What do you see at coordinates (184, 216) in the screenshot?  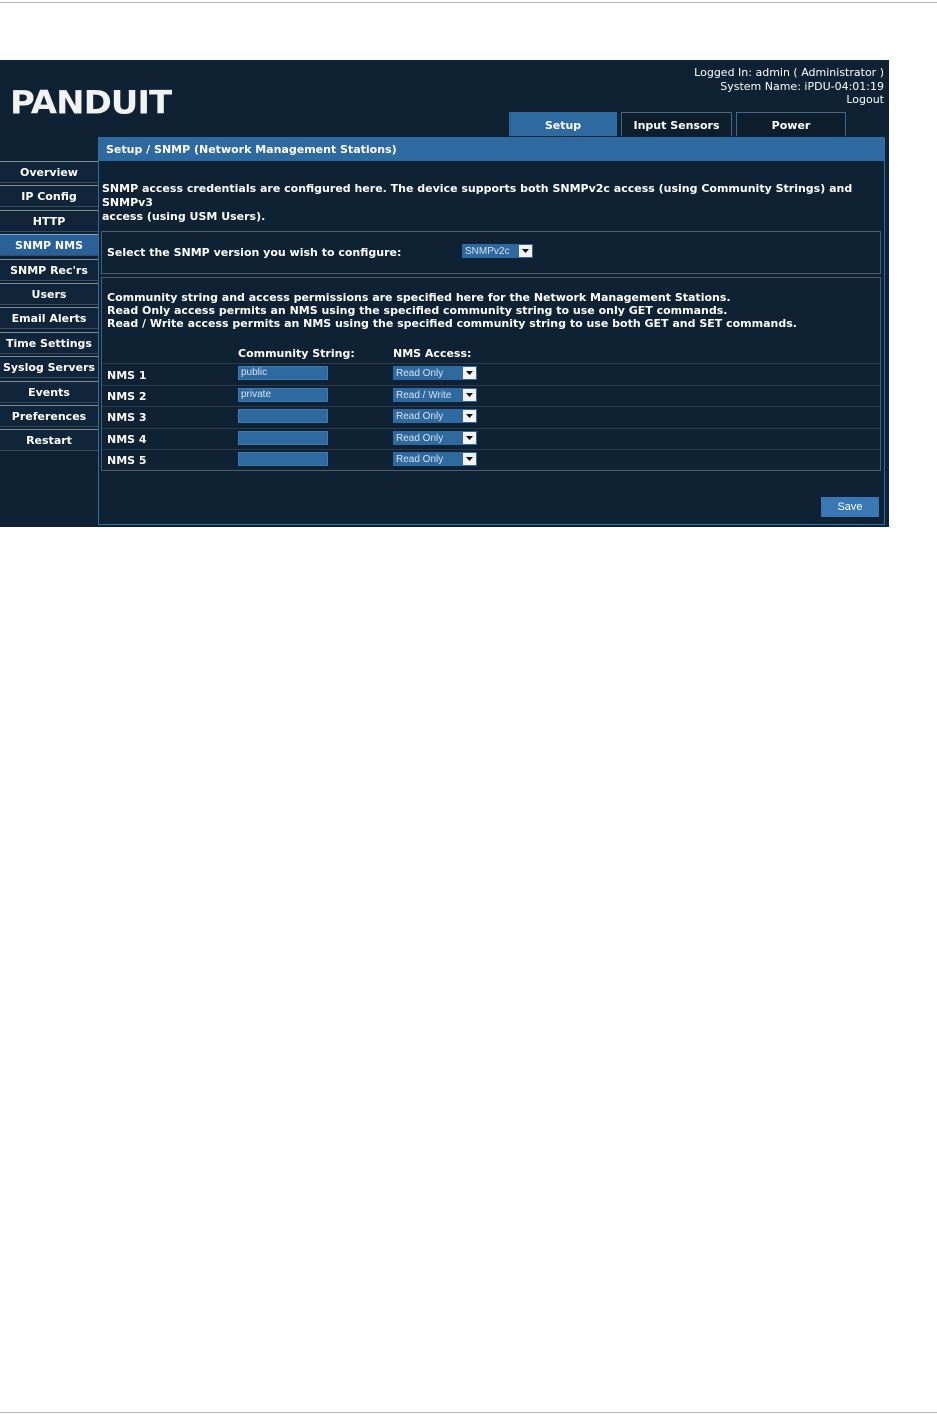 I see `intro-line: access (using USM Users).` at bounding box center [184, 216].